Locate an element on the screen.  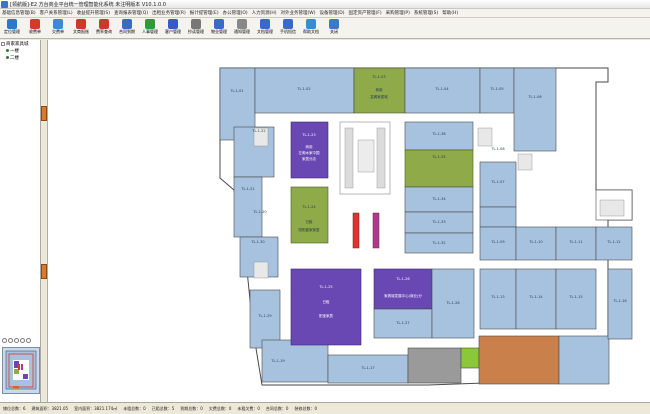
tree-root: 商家家具城 is located at coordinates (20, 44).